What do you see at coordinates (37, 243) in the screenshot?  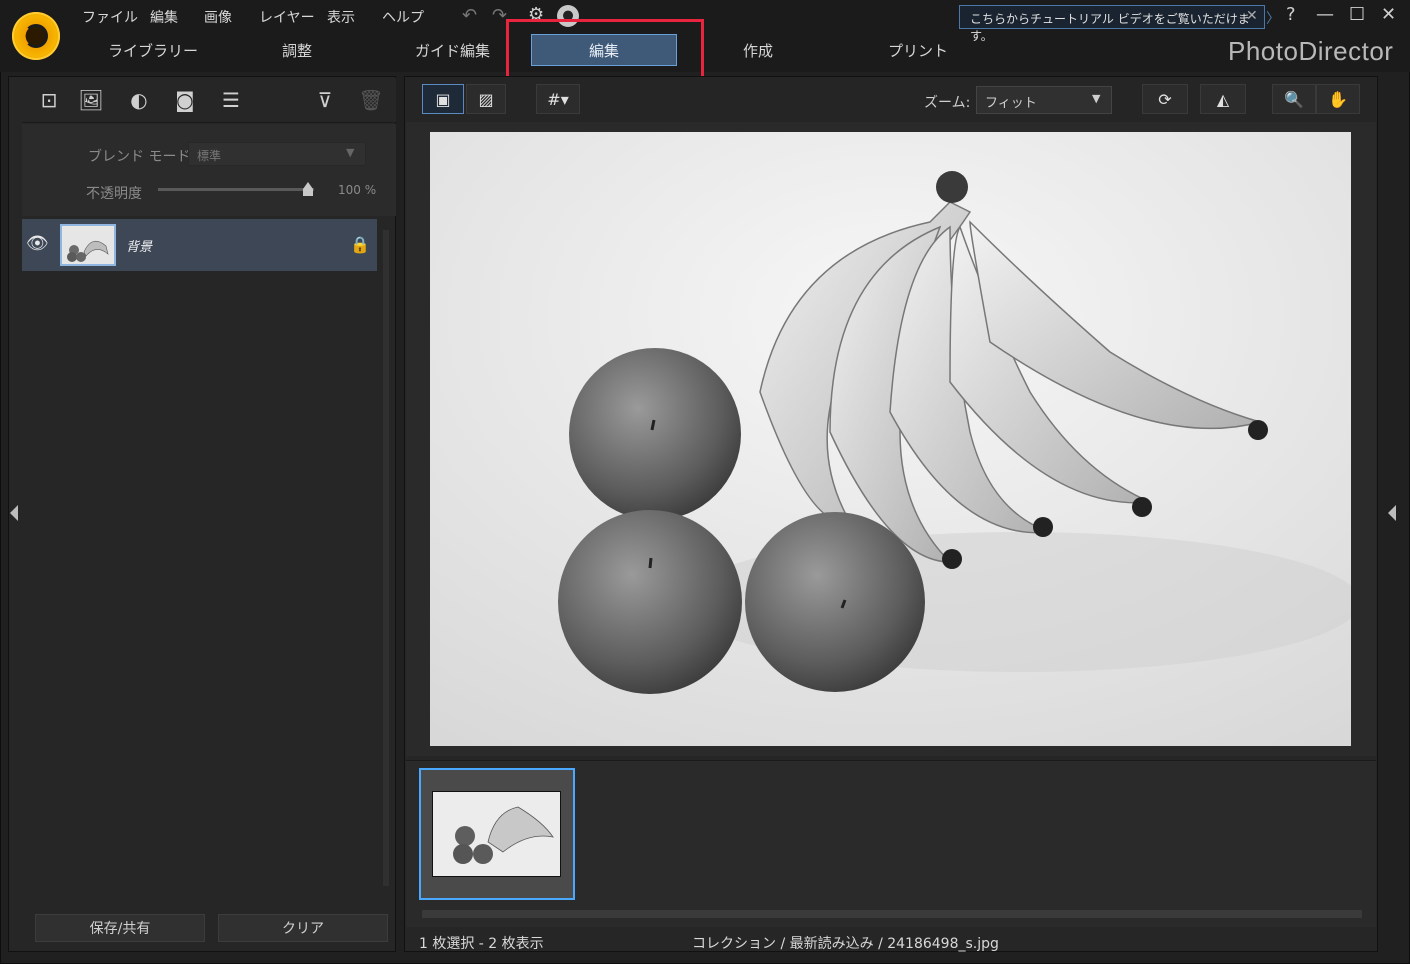 I see `eye-icon: 👁` at bounding box center [37, 243].